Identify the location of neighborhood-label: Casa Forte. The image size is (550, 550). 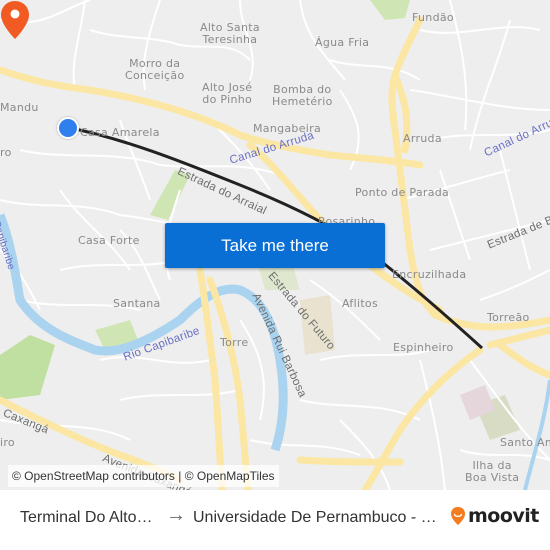
(109, 240).